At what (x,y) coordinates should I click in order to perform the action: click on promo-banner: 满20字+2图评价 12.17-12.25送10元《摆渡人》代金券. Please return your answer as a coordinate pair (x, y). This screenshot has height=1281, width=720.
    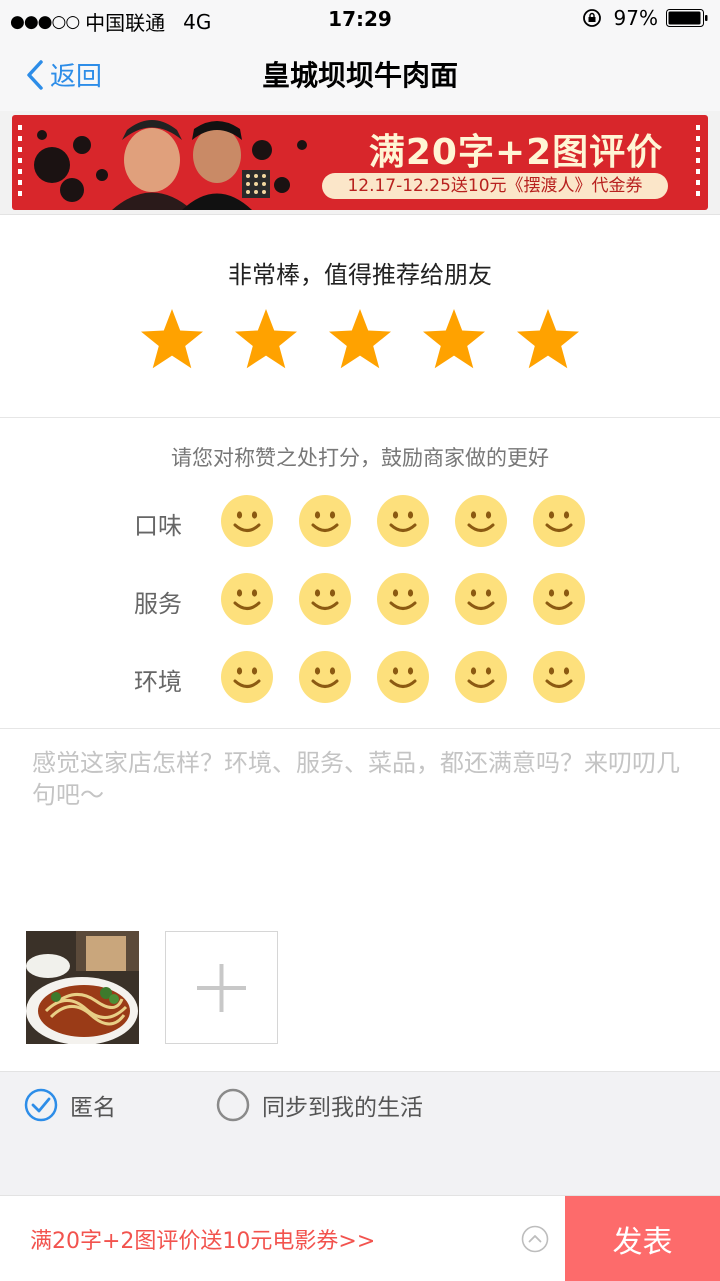
    Looking at the image, I should click on (360, 162).